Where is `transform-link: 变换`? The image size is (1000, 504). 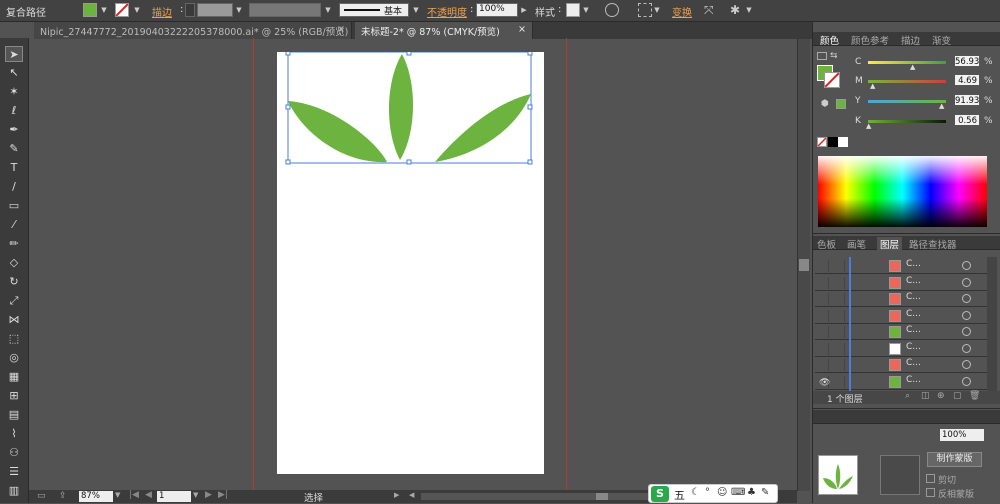 transform-link: 变换 is located at coordinates (682, 11).